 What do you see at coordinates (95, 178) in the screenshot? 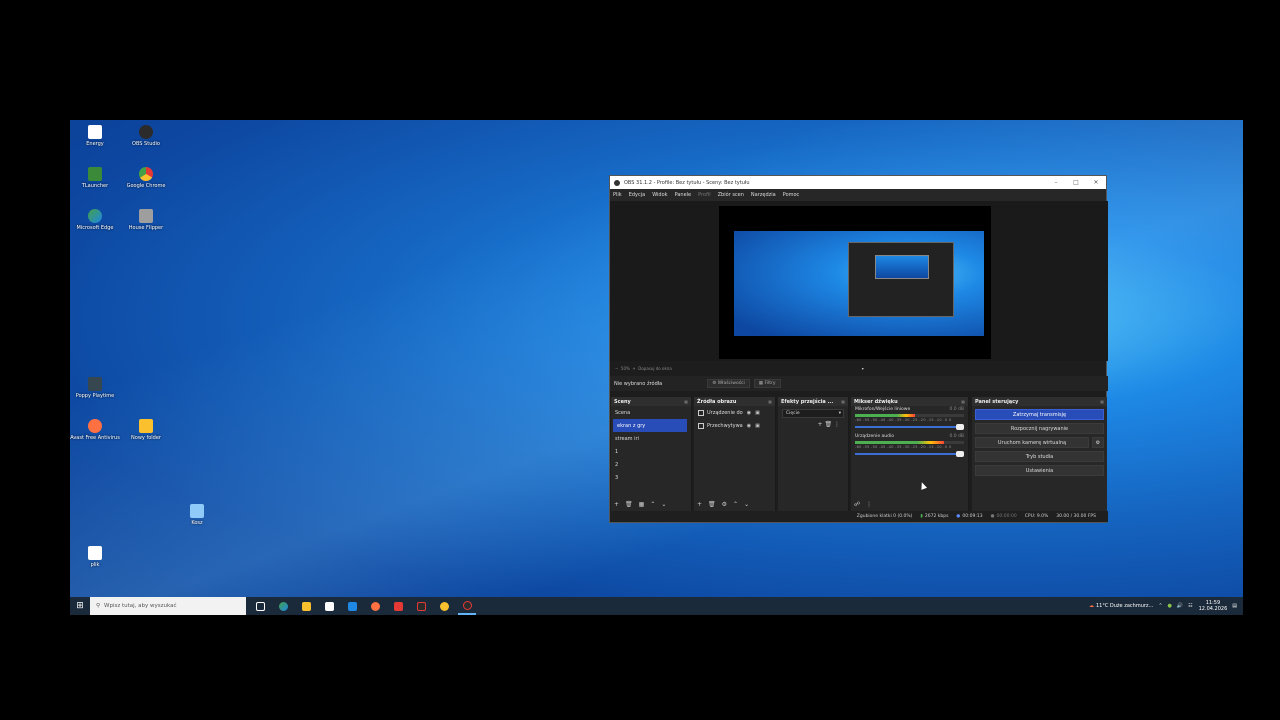
I see `desktop-icon-tlauncher: TLauncher` at bounding box center [95, 178].